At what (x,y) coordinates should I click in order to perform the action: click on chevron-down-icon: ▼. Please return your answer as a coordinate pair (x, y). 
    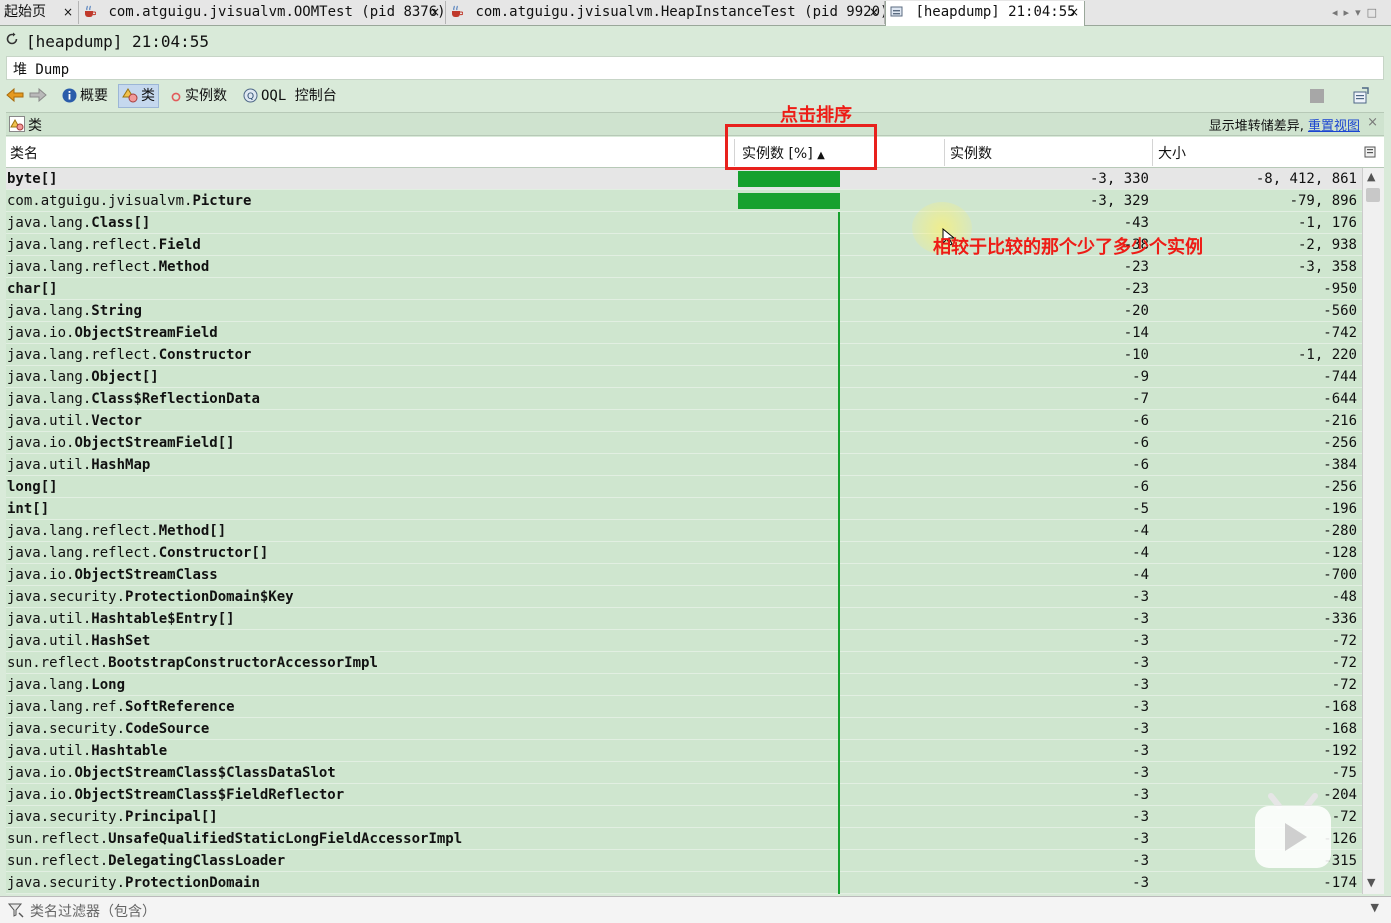
    Looking at the image, I should click on (1375, 907).